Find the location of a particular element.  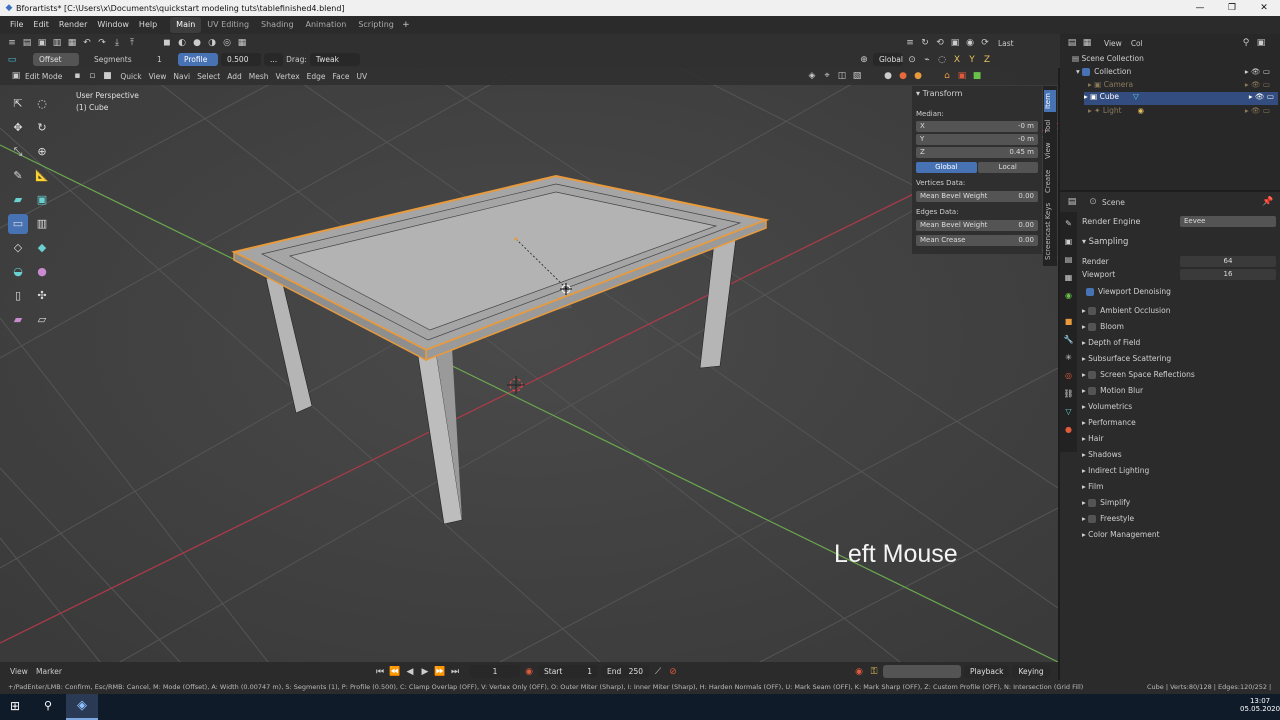

knife-tool-icon: ◇ is located at coordinates (18, 248).